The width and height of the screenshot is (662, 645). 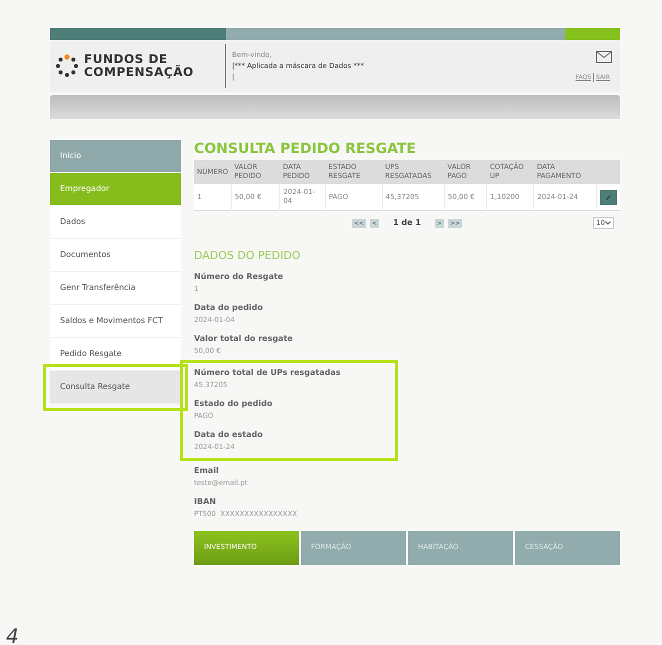 I want to click on view-button, so click(x=608, y=197).